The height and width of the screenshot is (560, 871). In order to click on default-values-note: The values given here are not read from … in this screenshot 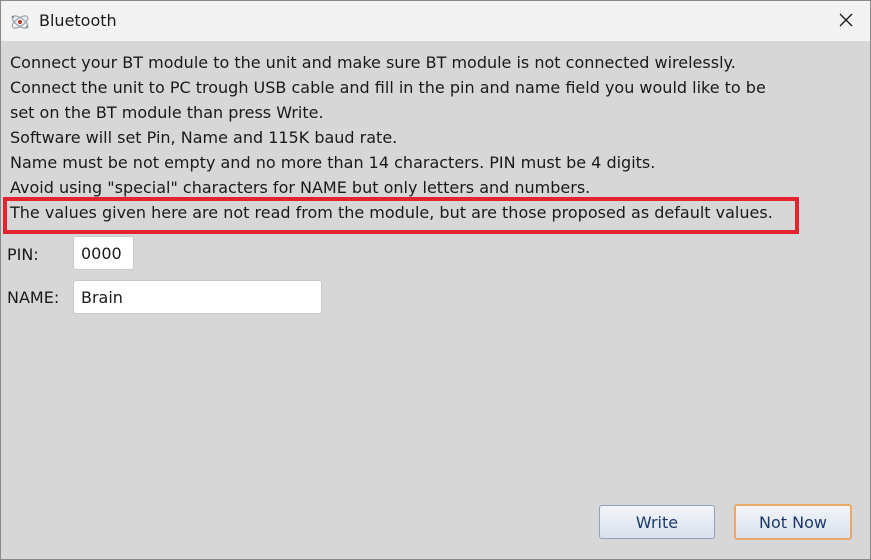, I will do `click(391, 212)`.